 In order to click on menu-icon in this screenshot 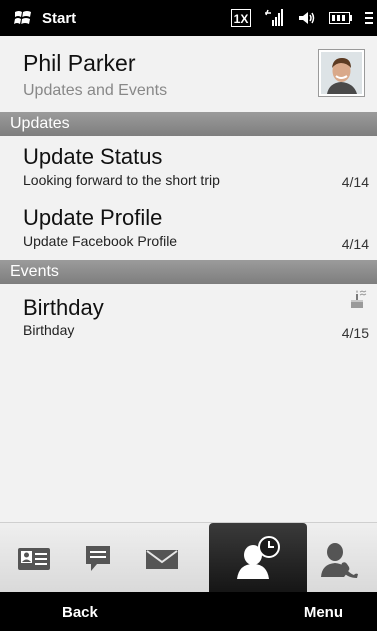, I will do `click(369, 18)`.